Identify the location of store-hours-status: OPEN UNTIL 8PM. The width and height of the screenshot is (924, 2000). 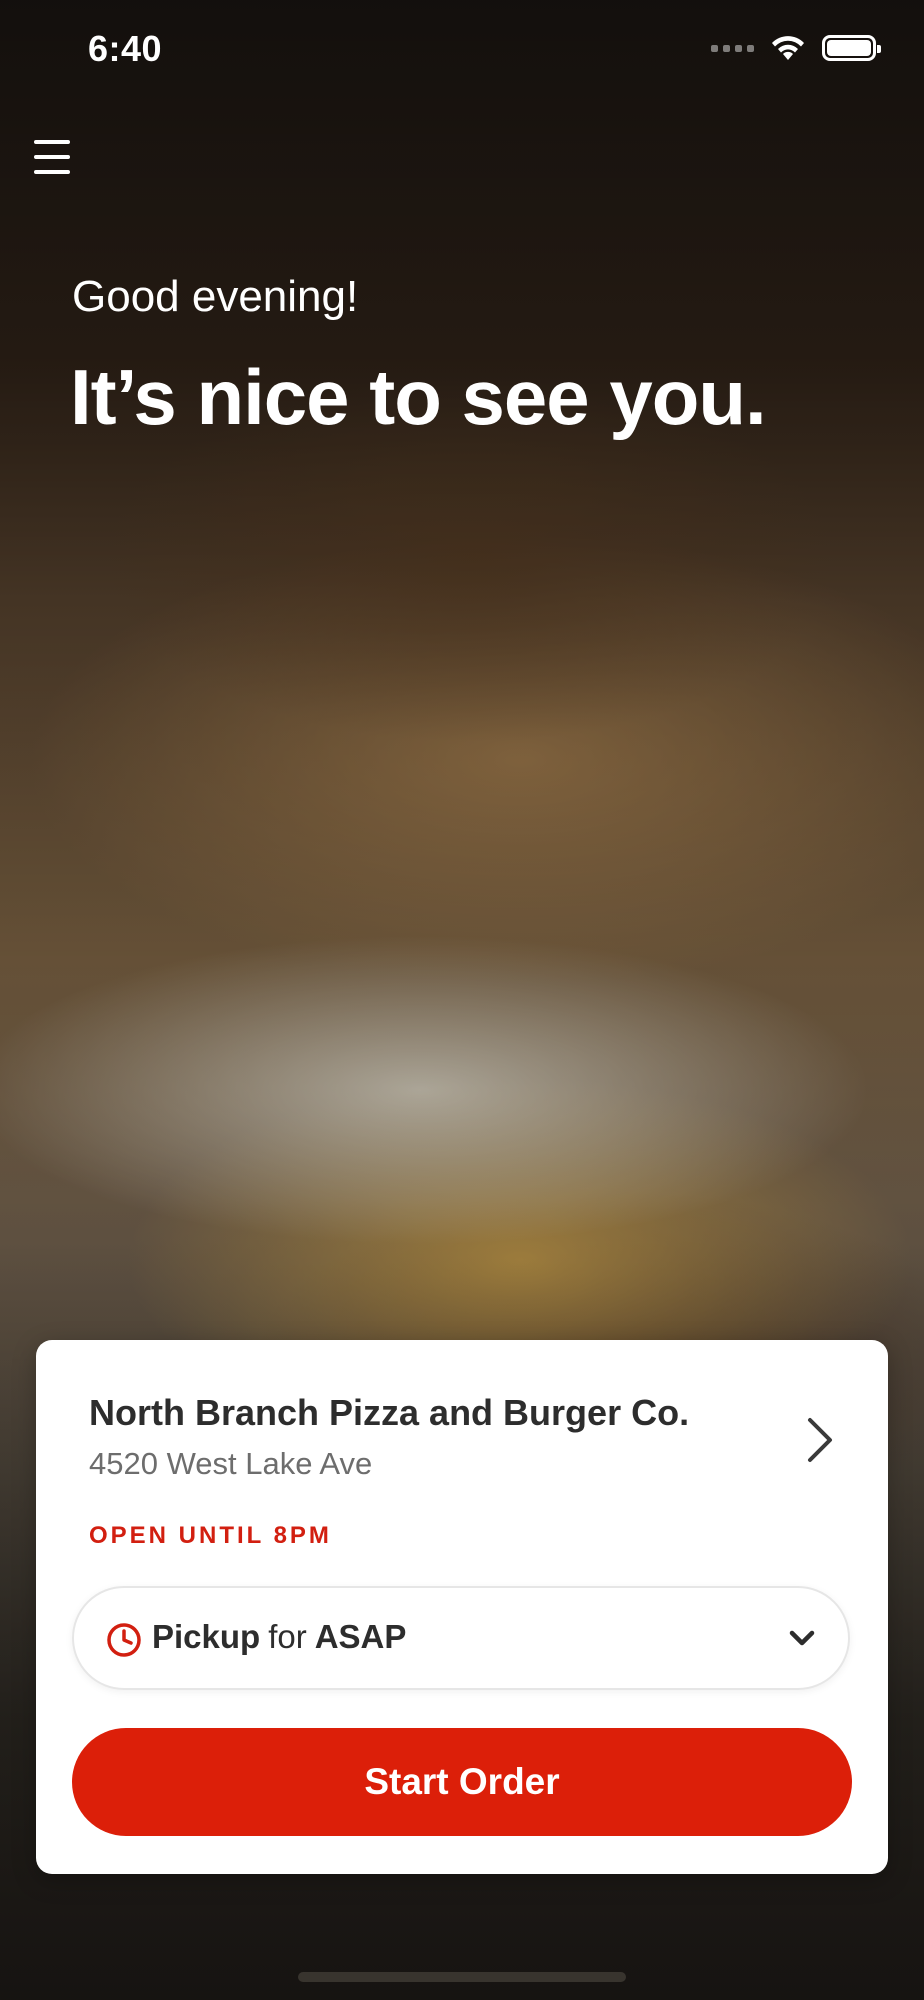
(210, 1535).